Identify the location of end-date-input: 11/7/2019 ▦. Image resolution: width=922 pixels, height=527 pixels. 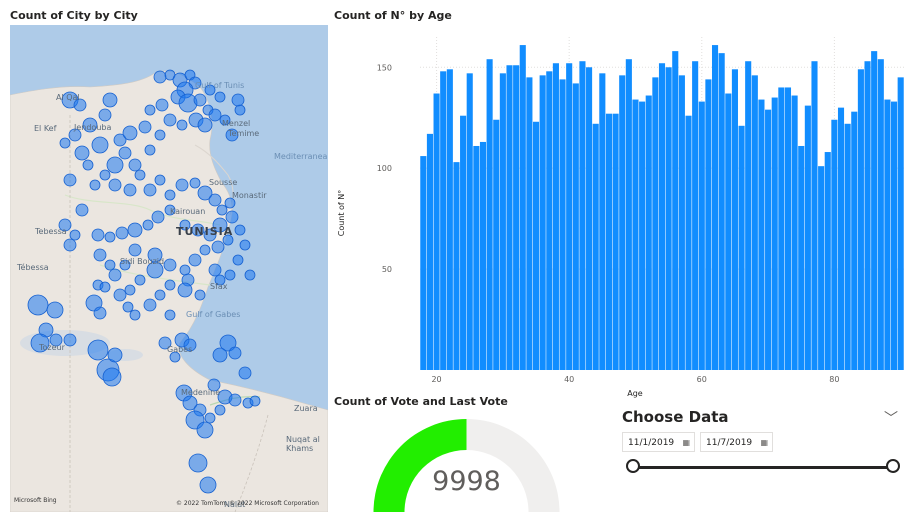
(736, 442).